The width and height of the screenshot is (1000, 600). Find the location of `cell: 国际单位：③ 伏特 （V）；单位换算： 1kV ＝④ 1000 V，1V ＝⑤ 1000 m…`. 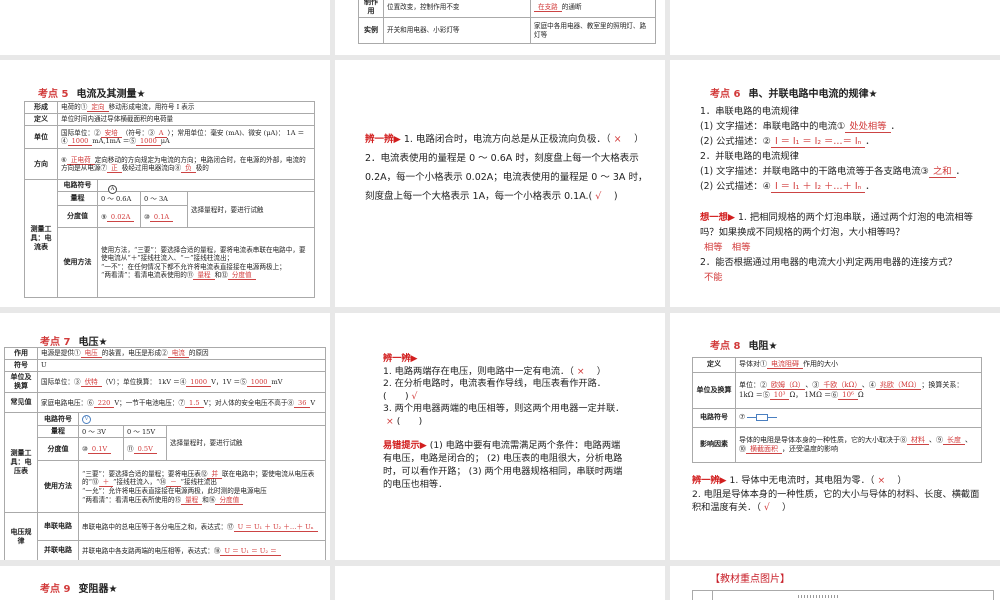

cell: 国际单位：③ 伏特 （V）；单位换算： 1kV ＝④ 1000 V，1V ＝⑤ 1000 m… is located at coordinates (181, 382).